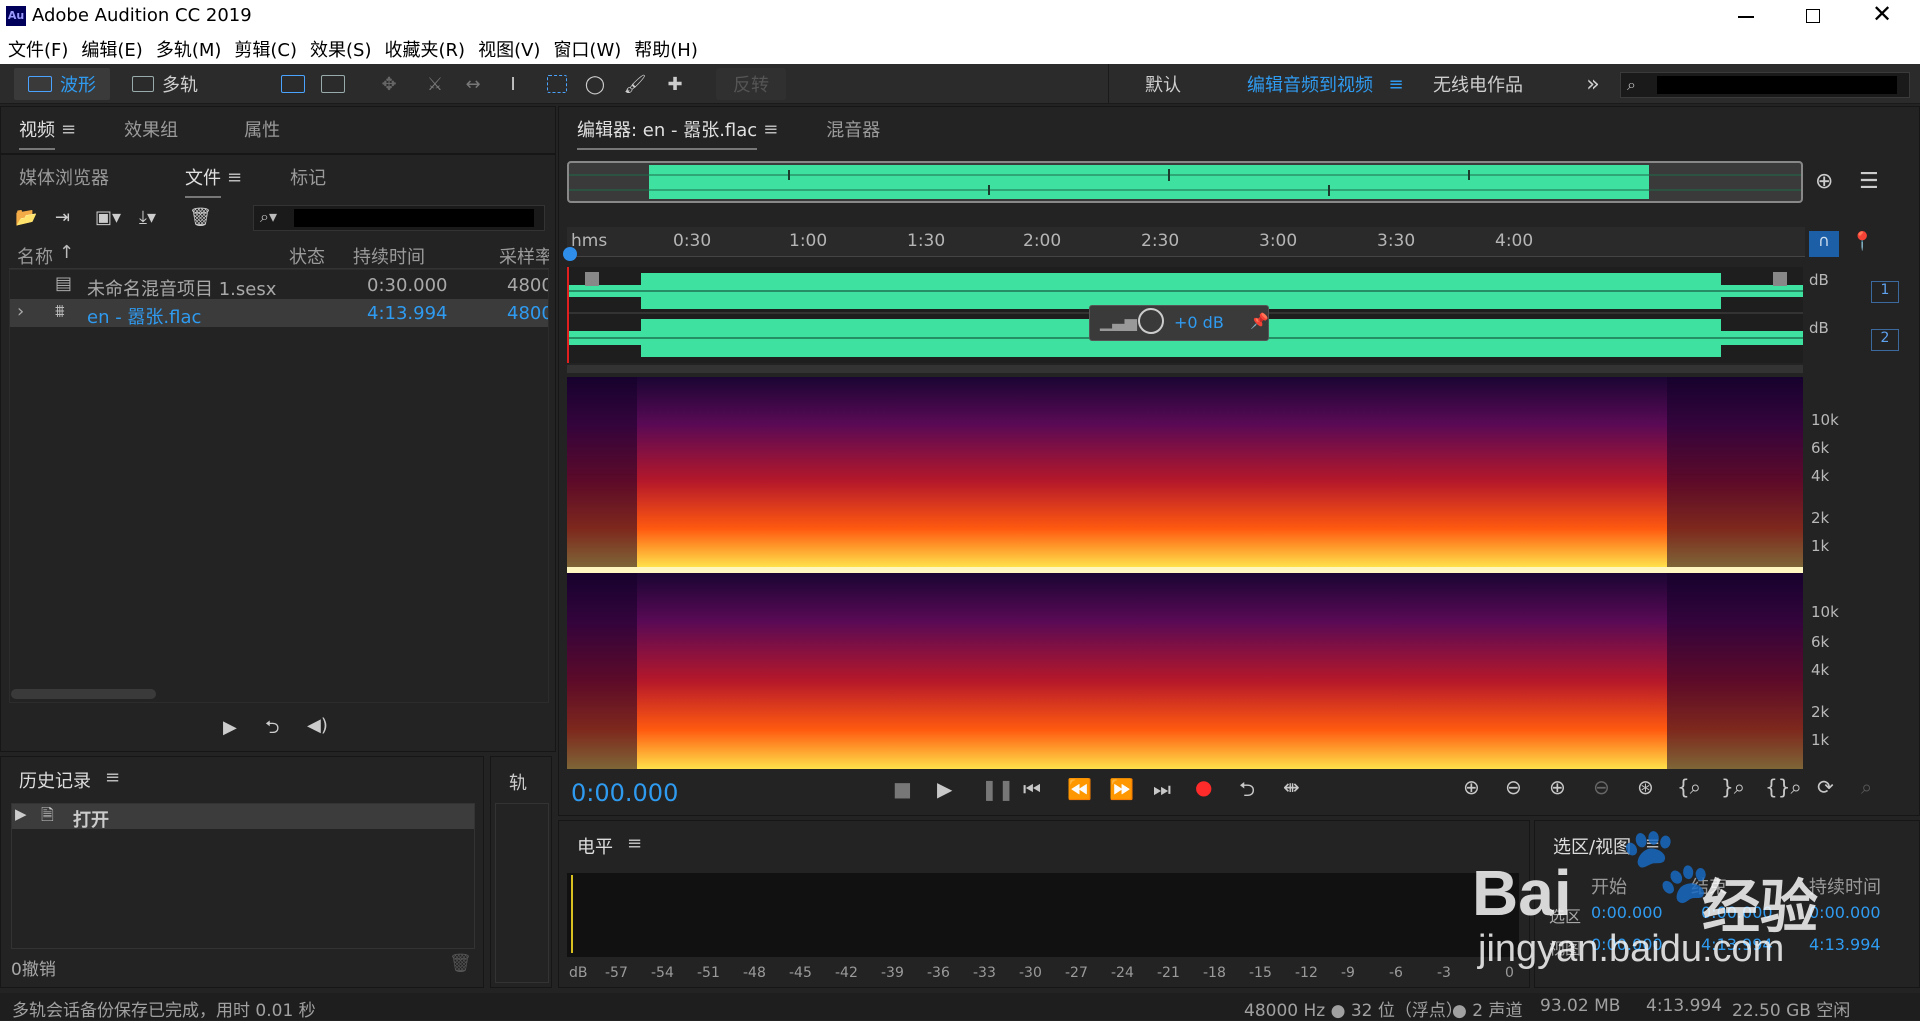  Describe the element at coordinates (1882, 14) in the screenshot. I see `close-icon: ✕` at that location.